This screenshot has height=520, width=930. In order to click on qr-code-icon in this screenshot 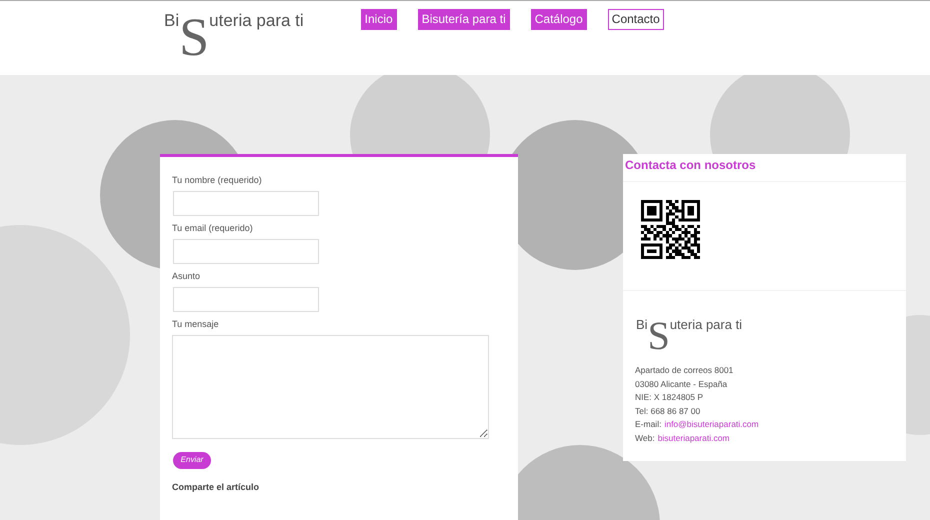, I will do `click(670, 229)`.